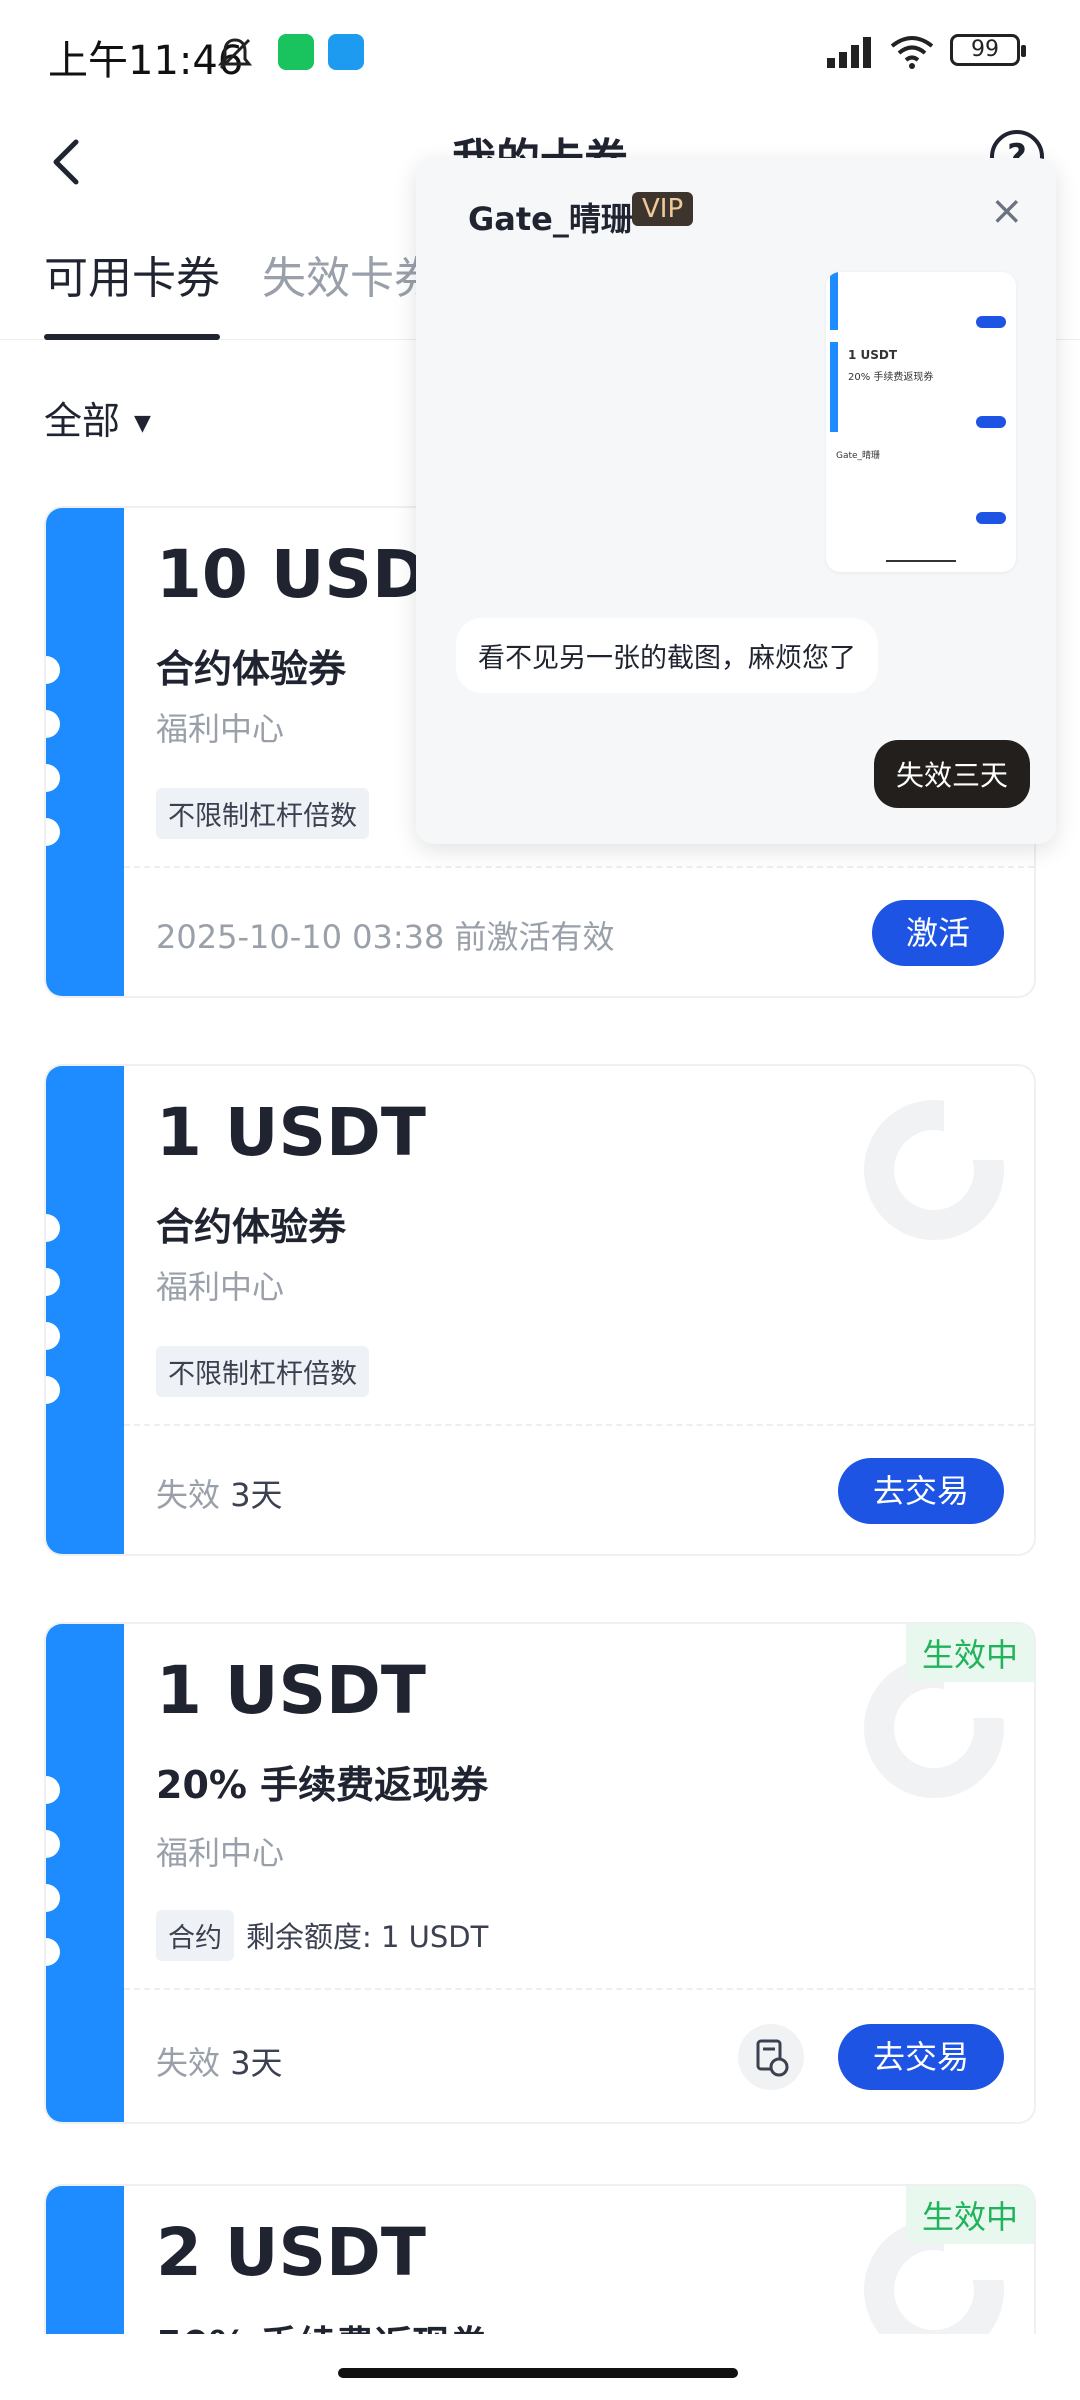 The height and width of the screenshot is (2400, 1080). What do you see at coordinates (550, 219) in the screenshot?
I see `sender-name: Gate_晴珊` at bounding box center [550, 219].